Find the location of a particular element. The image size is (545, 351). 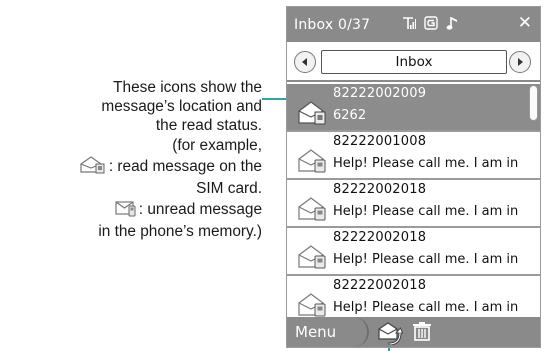

message-row: 82222002009 6262 is located at coordinates (413, 108).